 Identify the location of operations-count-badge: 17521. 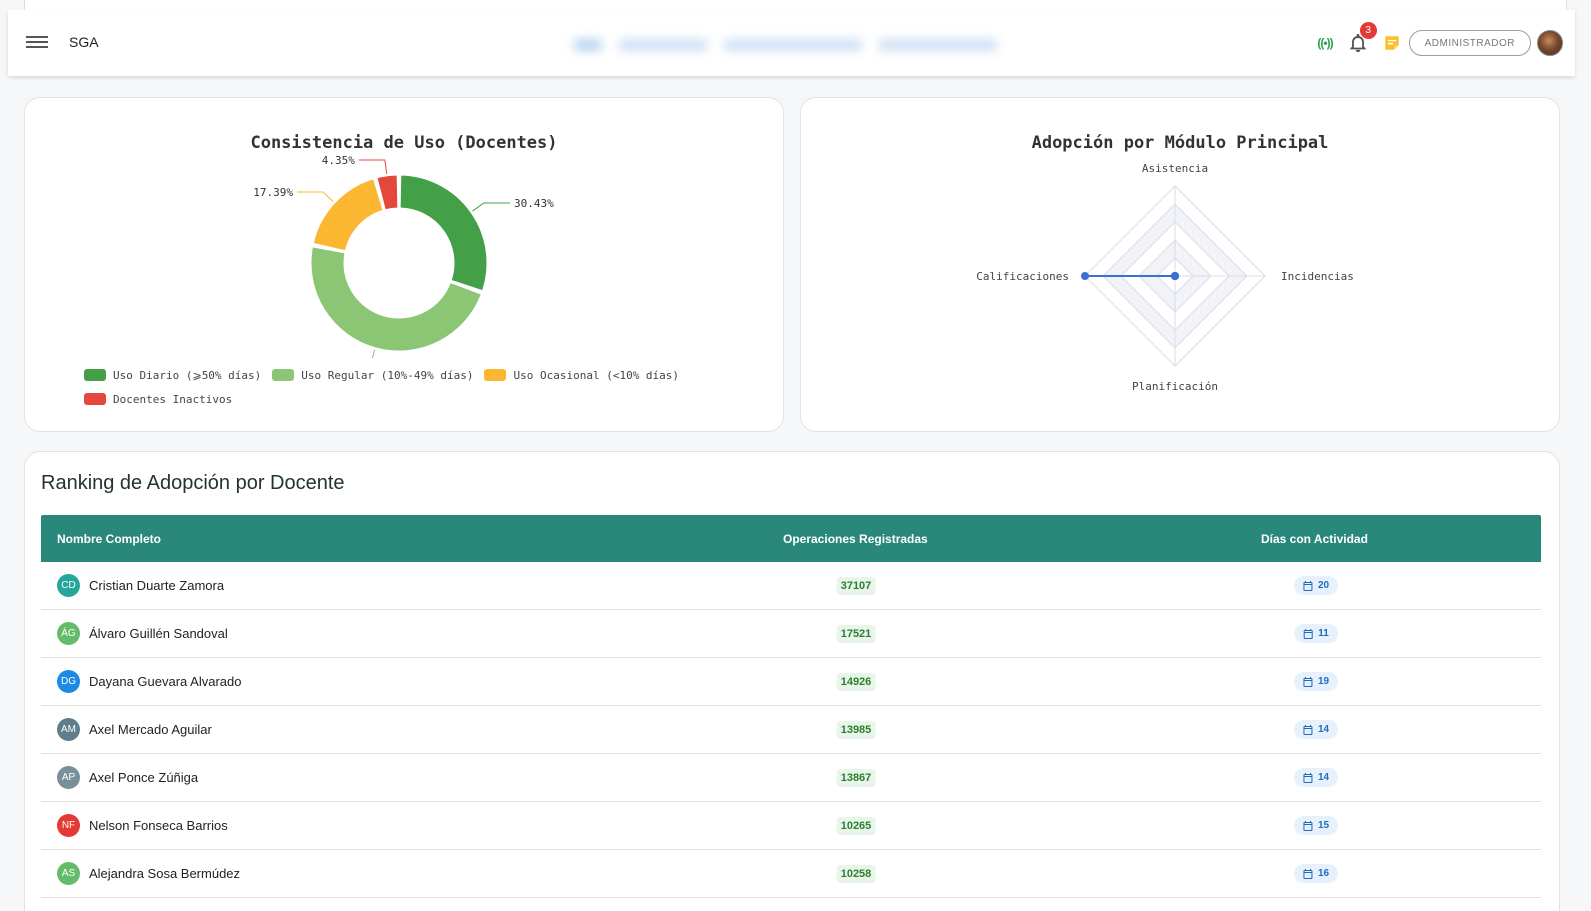
(856, 634).